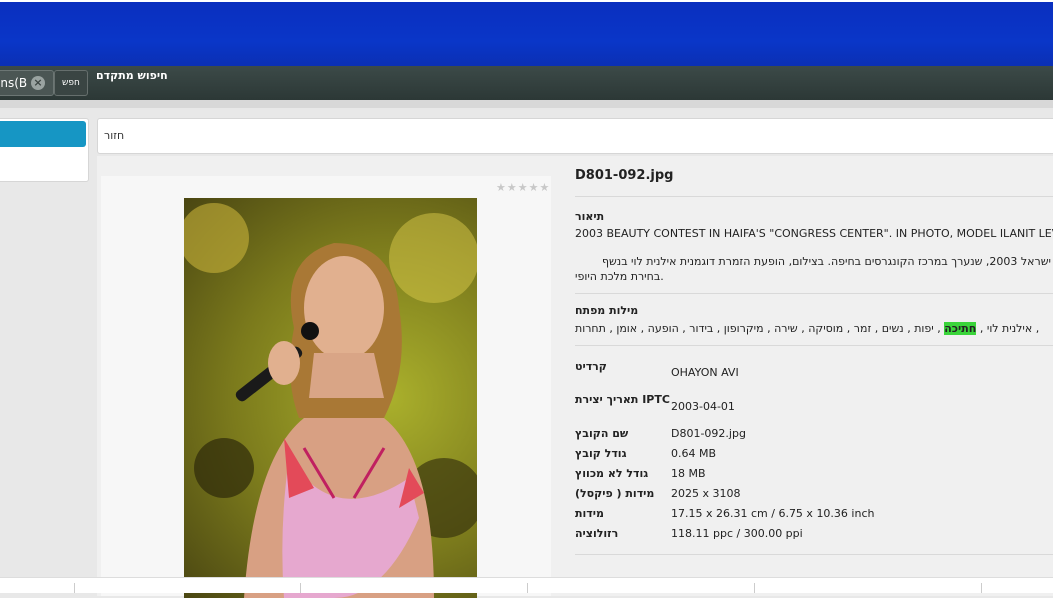  I want to click on description-hebrew-line2: בחירת מלכת היופי., so click(619, 276).